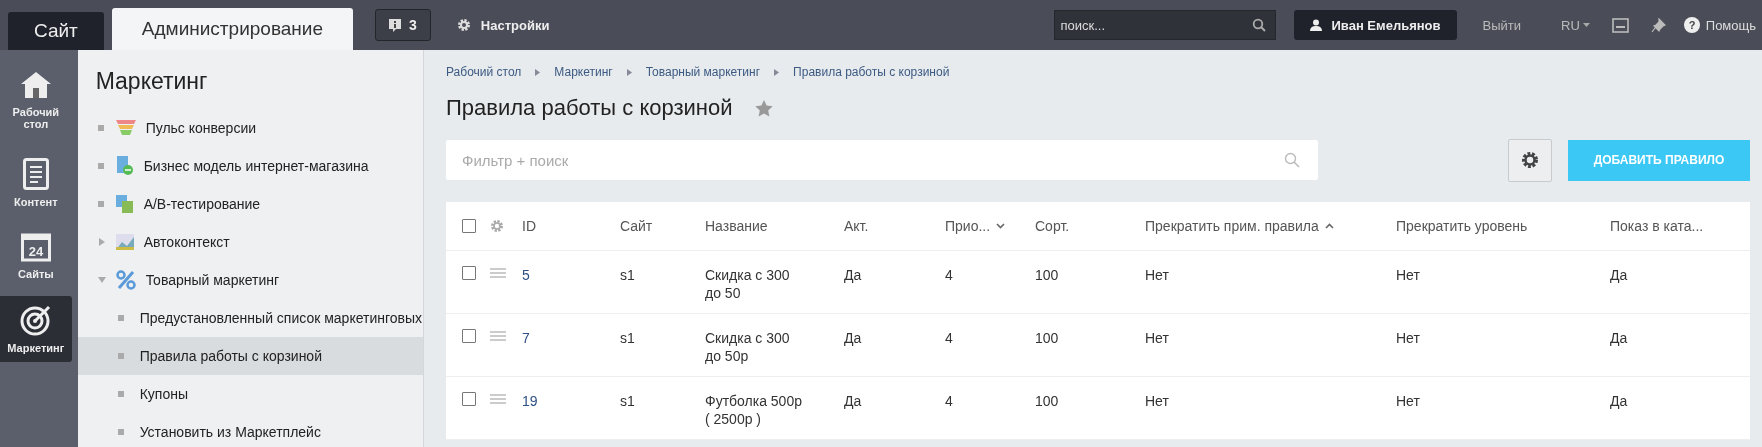  I want to click on person-icon, so click(1315, 25).